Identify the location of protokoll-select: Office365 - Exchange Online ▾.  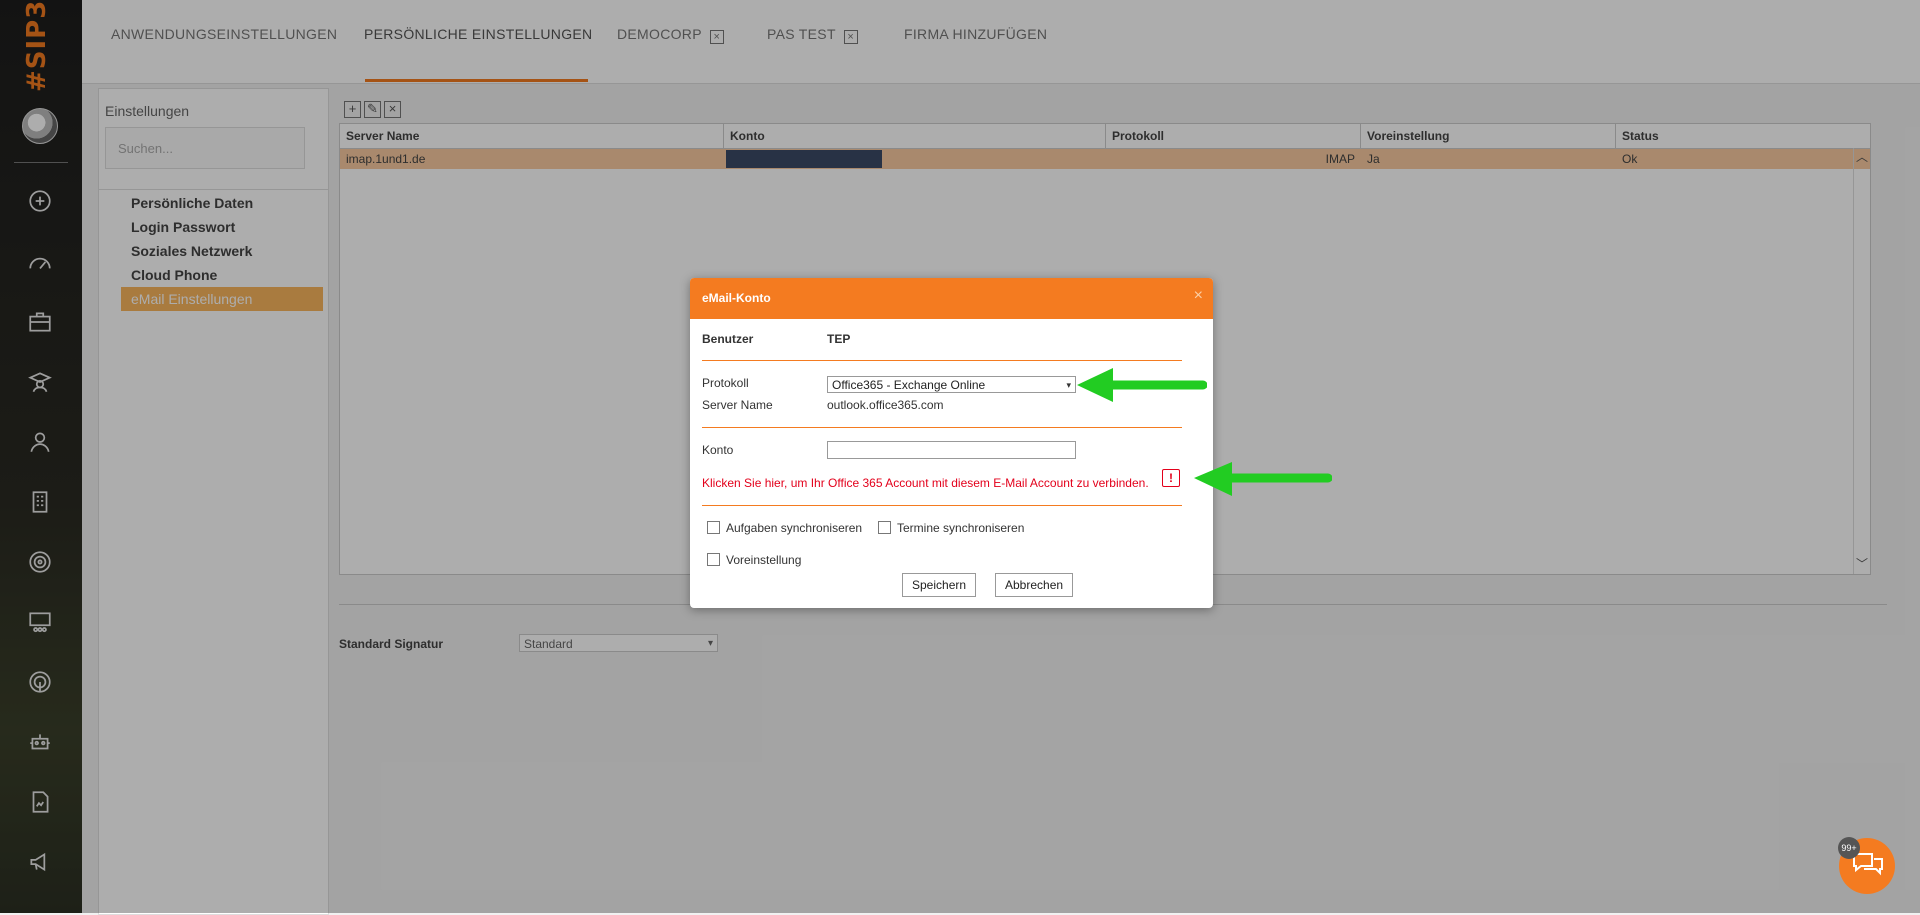
(951, 384).